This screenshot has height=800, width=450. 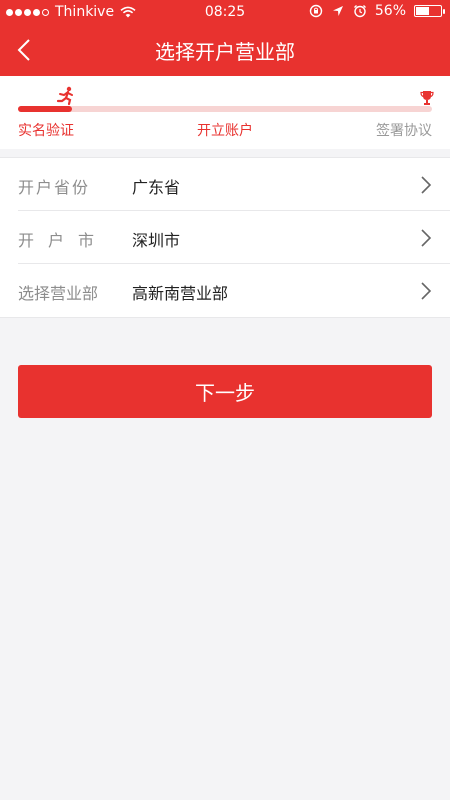 I want to click on trophy-icon, so click(x=427, y=98).